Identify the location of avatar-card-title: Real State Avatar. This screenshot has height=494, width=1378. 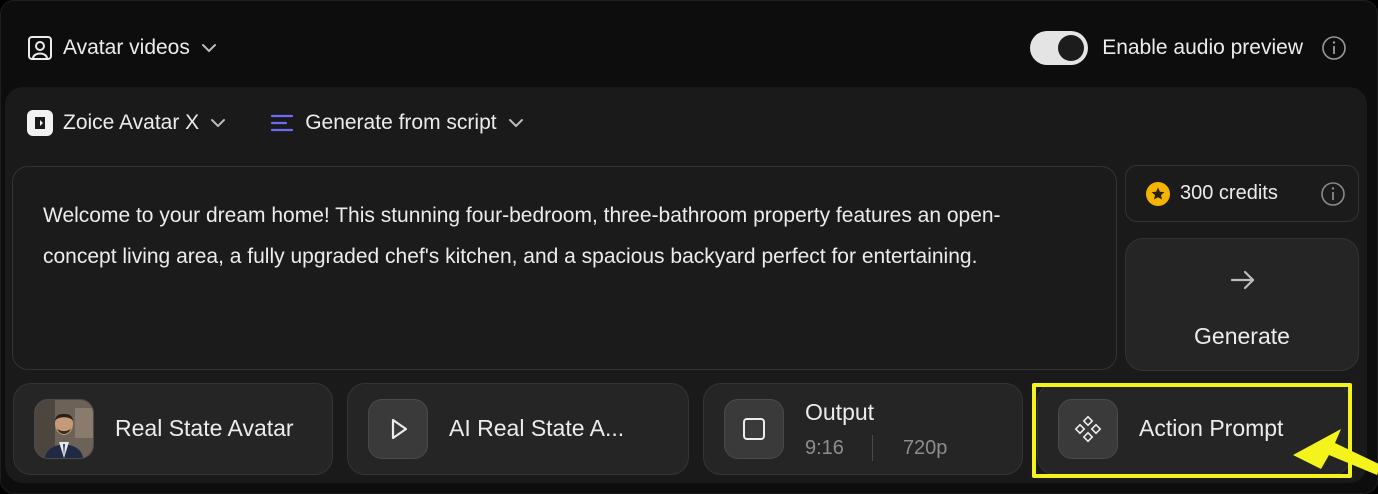
(204, 428).